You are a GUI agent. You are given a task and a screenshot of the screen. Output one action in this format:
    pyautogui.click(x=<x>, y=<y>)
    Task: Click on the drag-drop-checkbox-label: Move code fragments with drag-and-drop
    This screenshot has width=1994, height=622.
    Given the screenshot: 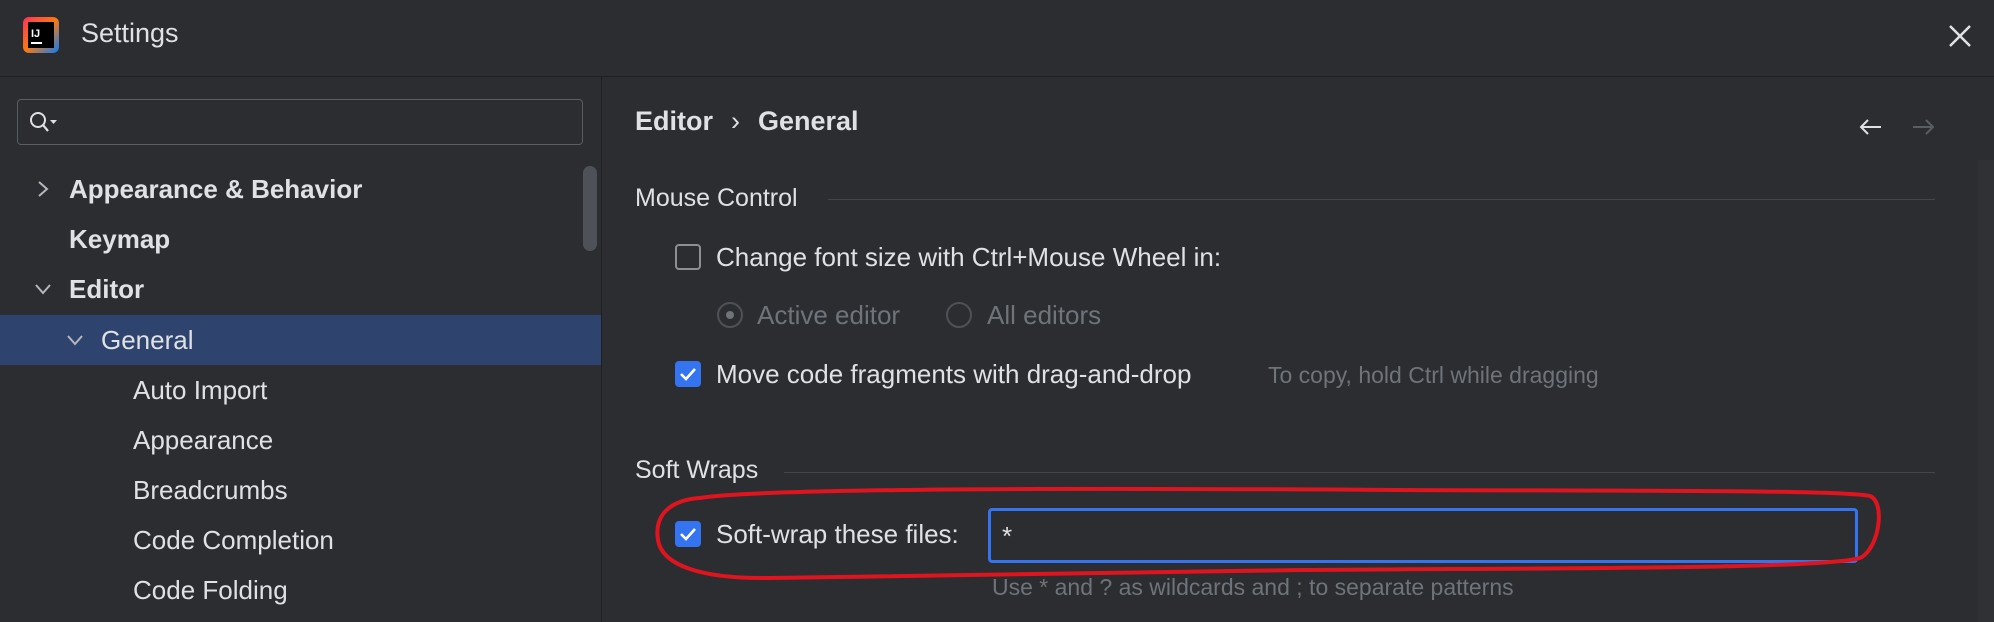 What is the action you would take?
    pyautogui.click(x=953, y=374)
    